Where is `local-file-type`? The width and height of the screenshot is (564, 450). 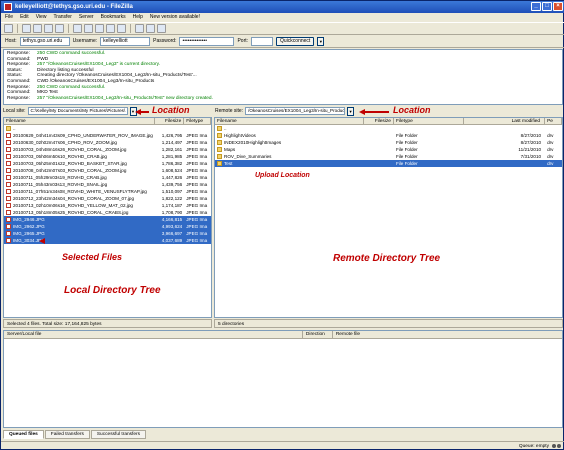 local-file-type is located at coordinates (197, 128).